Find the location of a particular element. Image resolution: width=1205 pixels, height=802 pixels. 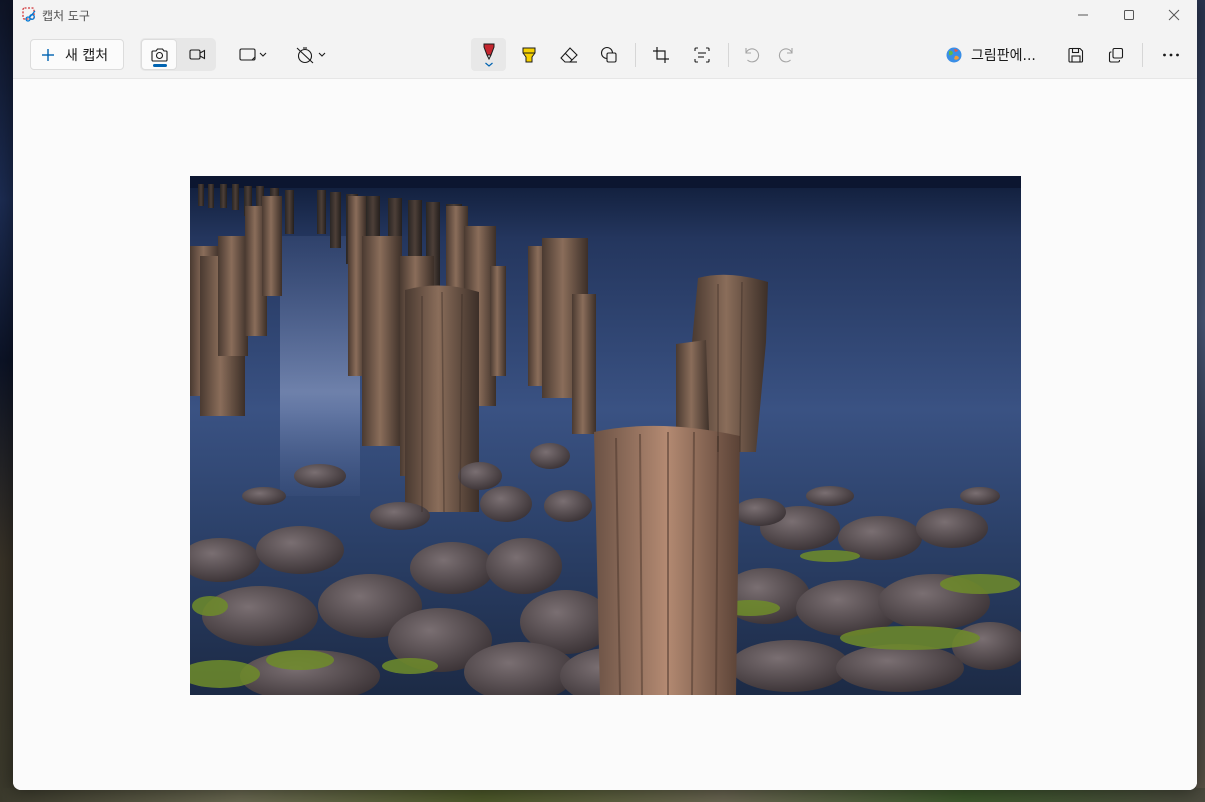

close-button is located at coordinates (1174, 15).